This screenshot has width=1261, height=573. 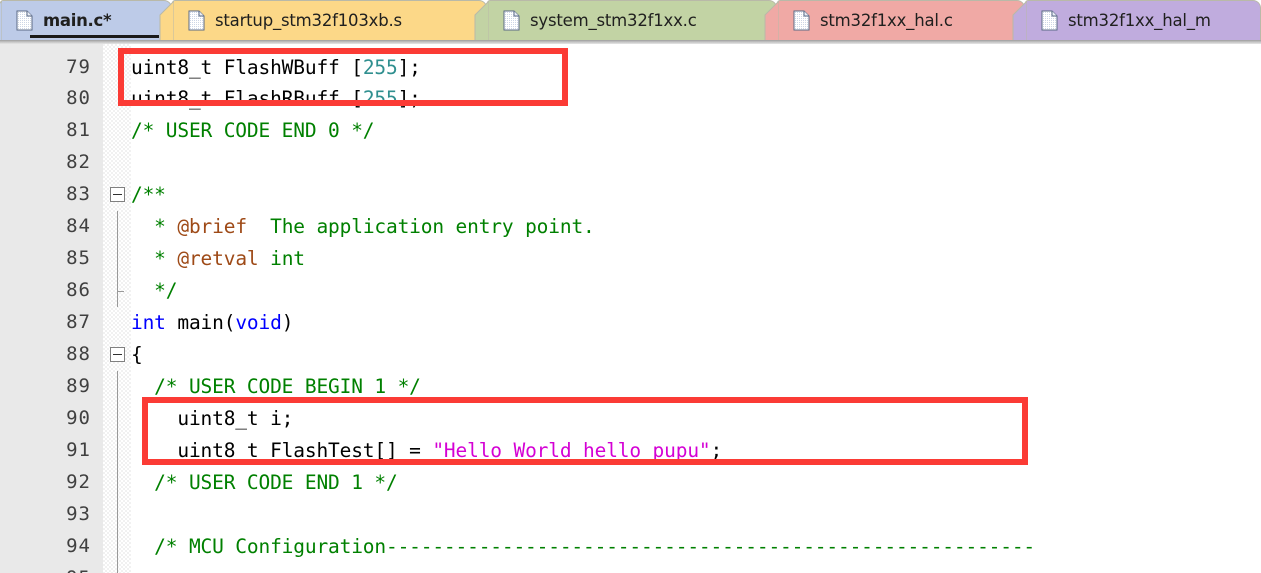 I want to click on code-line: 89 /* USER CODE BEGIN 1 */, so click(x=630, y=387).